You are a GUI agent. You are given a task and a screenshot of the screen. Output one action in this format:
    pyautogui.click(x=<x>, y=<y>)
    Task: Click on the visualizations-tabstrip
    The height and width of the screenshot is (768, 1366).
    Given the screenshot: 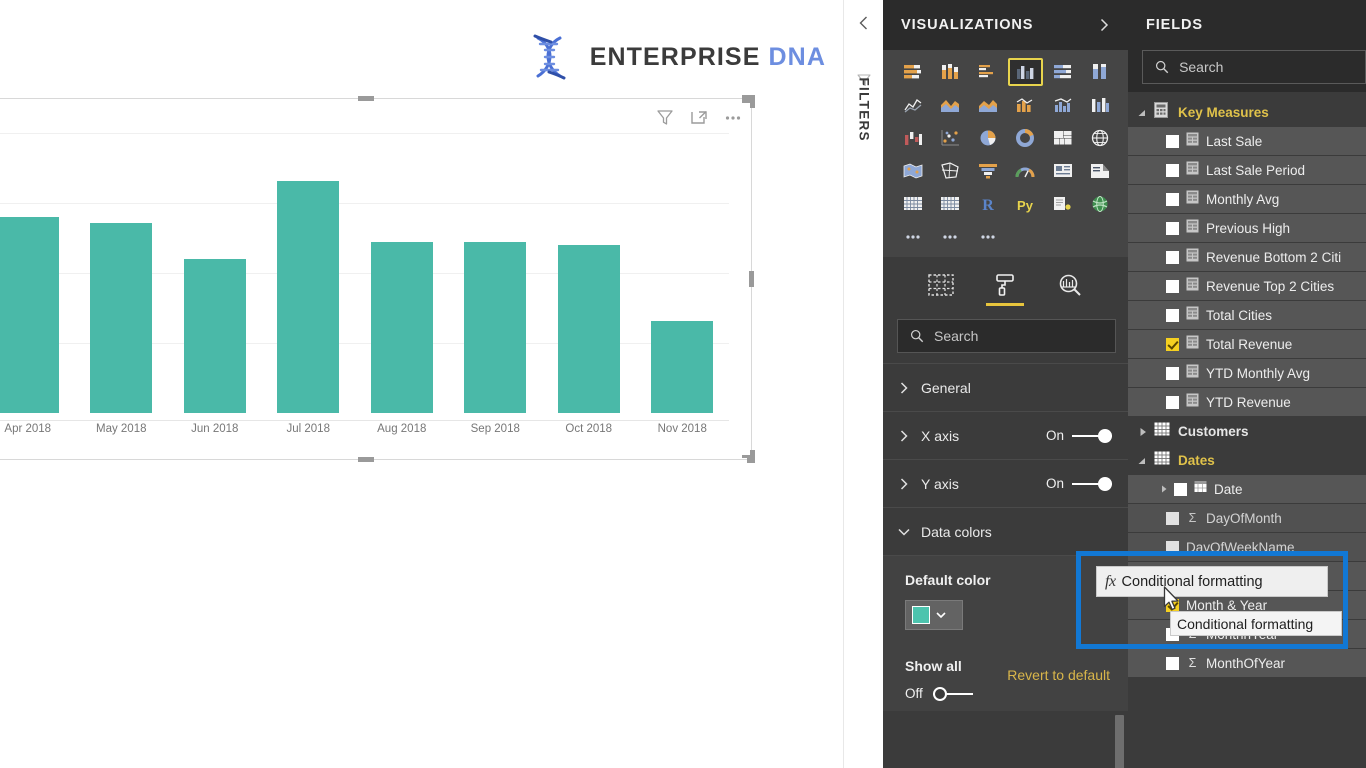 What is the action you would take?
    pyautogui.click(x=1005, y=285)
    